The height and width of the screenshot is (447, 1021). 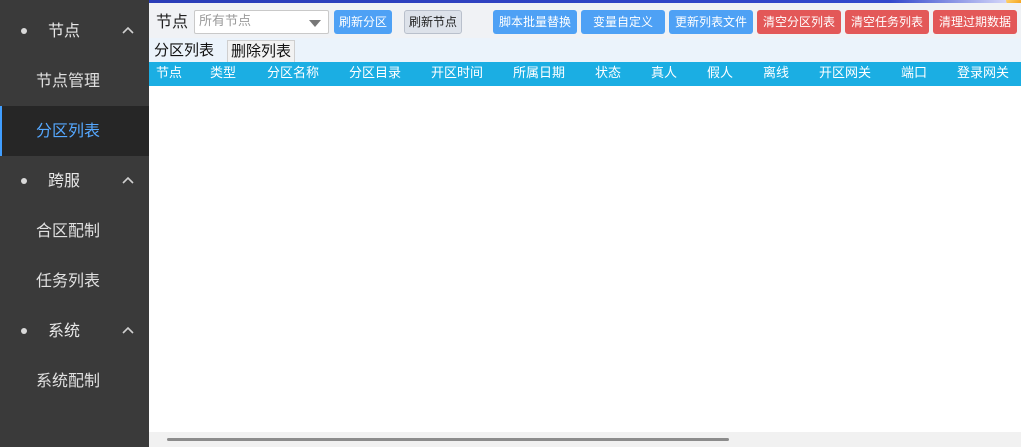 What do you see at coordinates (261, 51) in the screenshot?
I see `tab-delete-list: 删除列表` at bounding box center [261, 51].